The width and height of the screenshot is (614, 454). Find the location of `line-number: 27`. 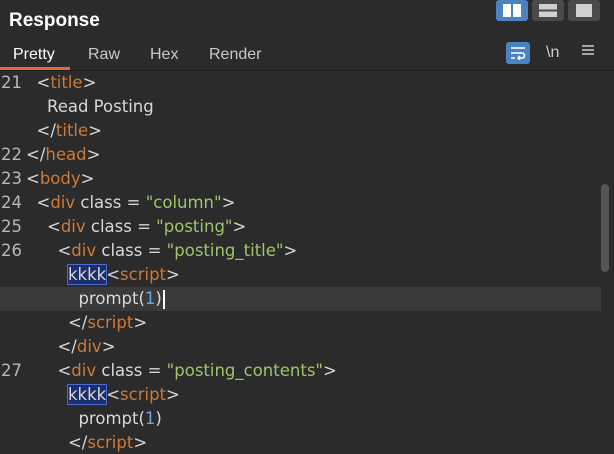

line-number: 27 is located at coordinates (11, 370).